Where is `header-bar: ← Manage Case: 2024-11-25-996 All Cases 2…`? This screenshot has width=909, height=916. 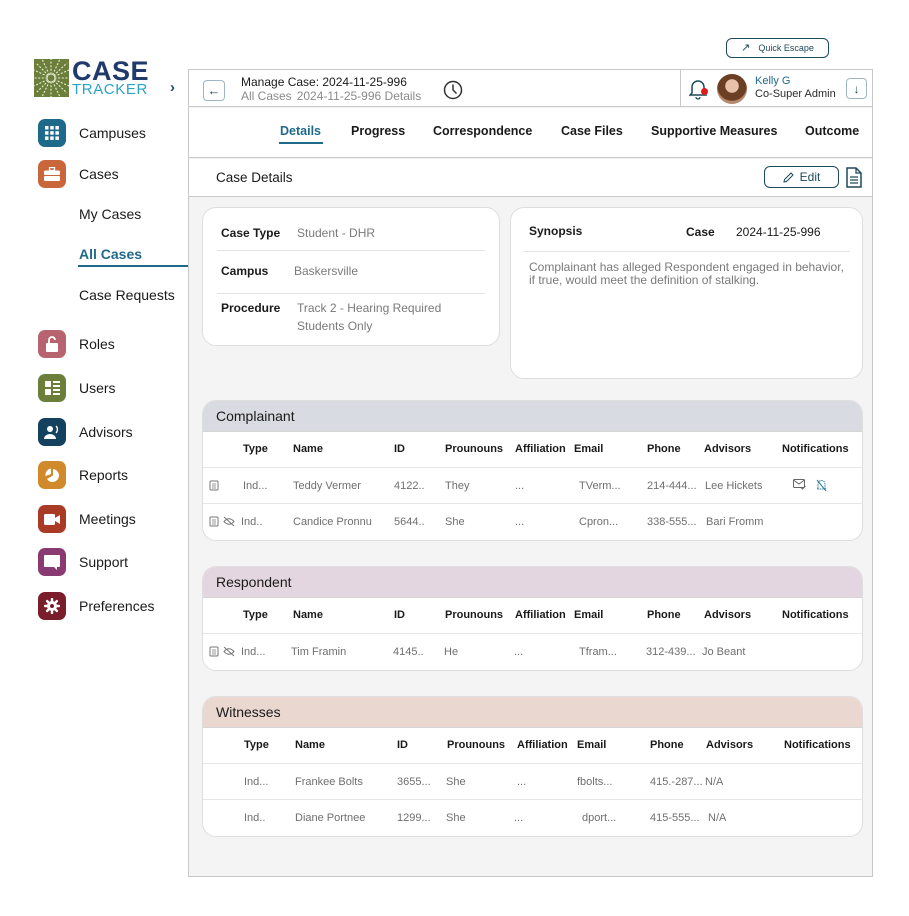
header-bar: ← Manage Case: 2024-11-25-996 All Cases 2… is located at coordinates (530, 88).